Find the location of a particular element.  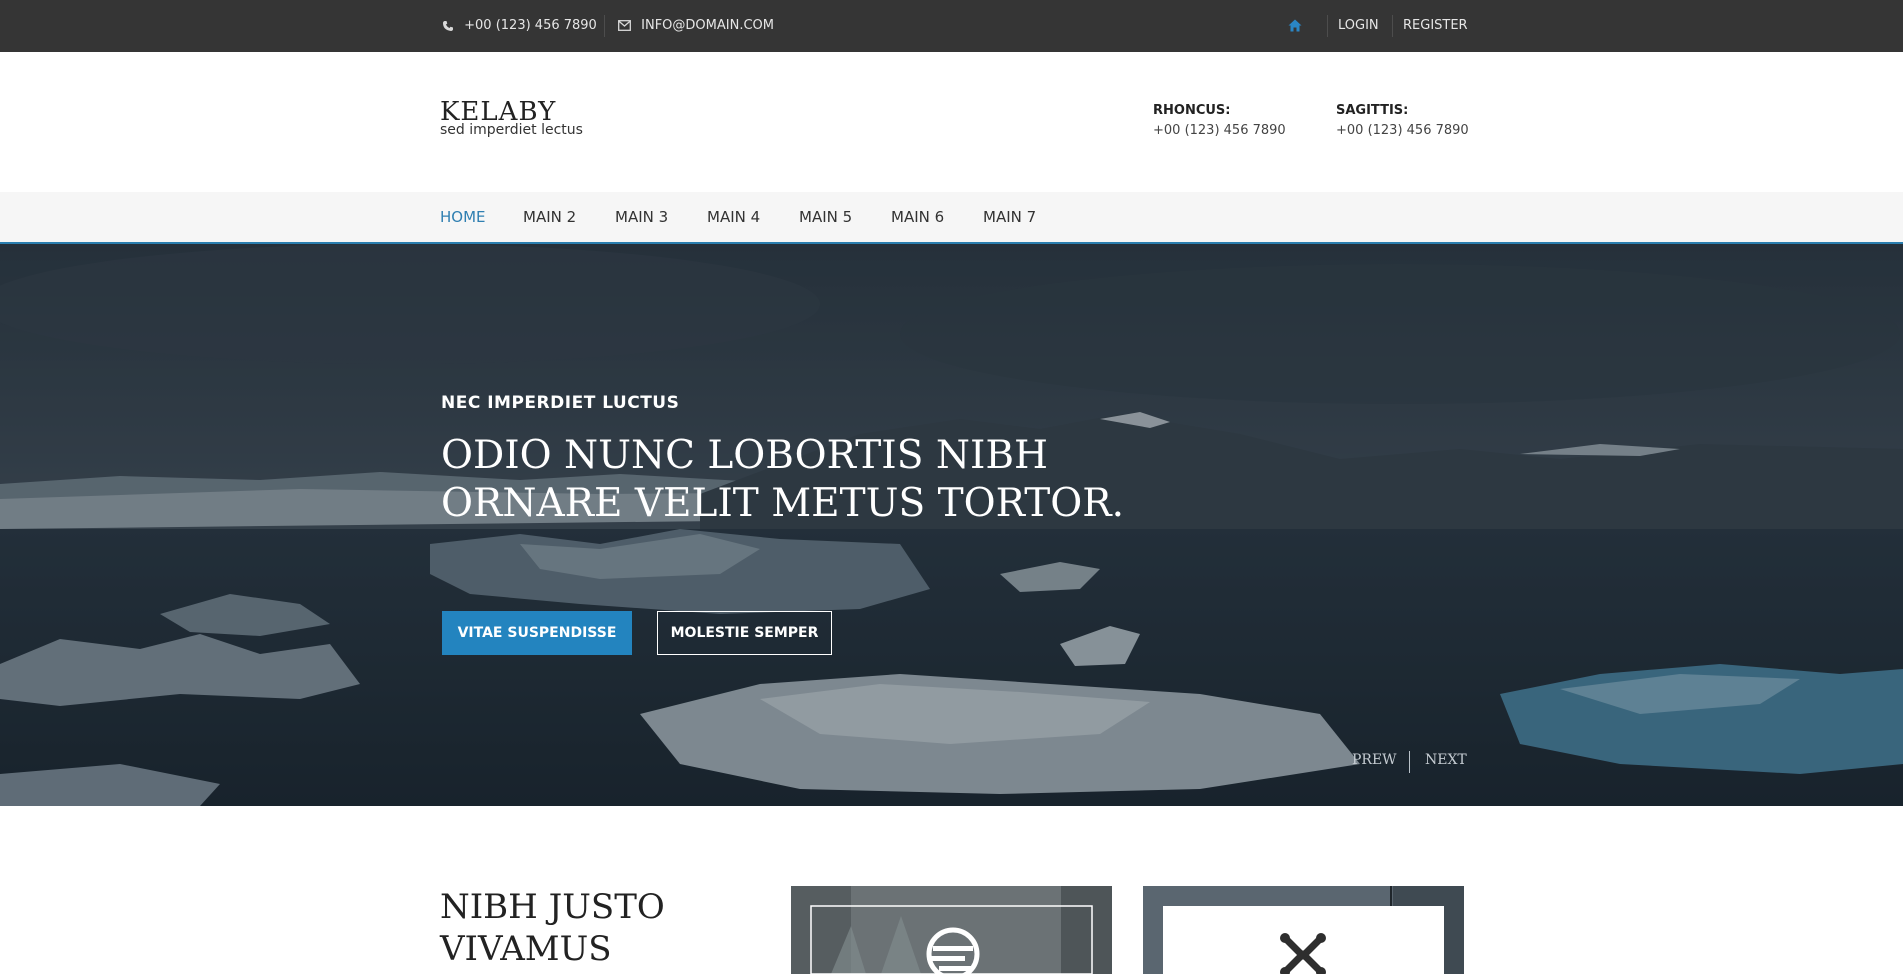

hero-kicker: NEC IMPERDIET LUCTUS is located at coordinates (560, 403).